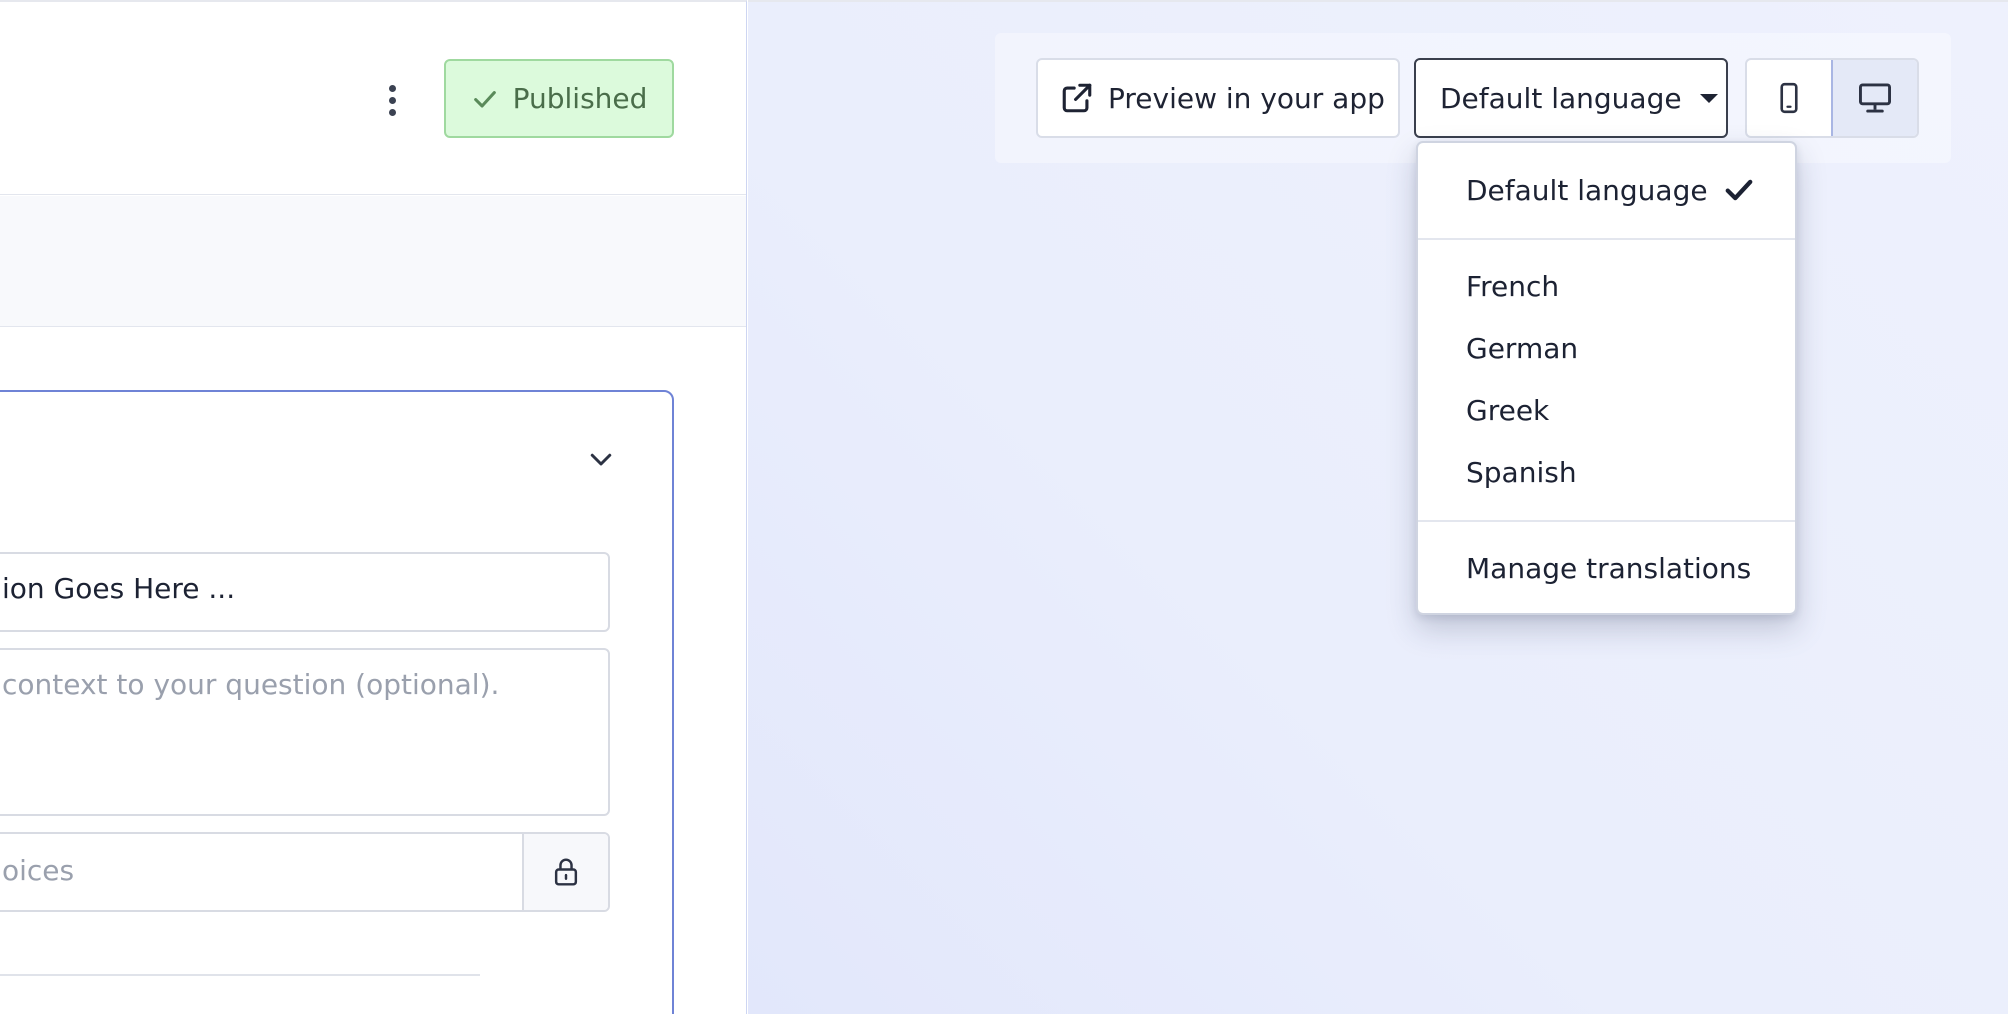  Describe the element at coordinates (305, 732) in the screenshot. I see `question-description-field: context to your question (optional).` at that location.